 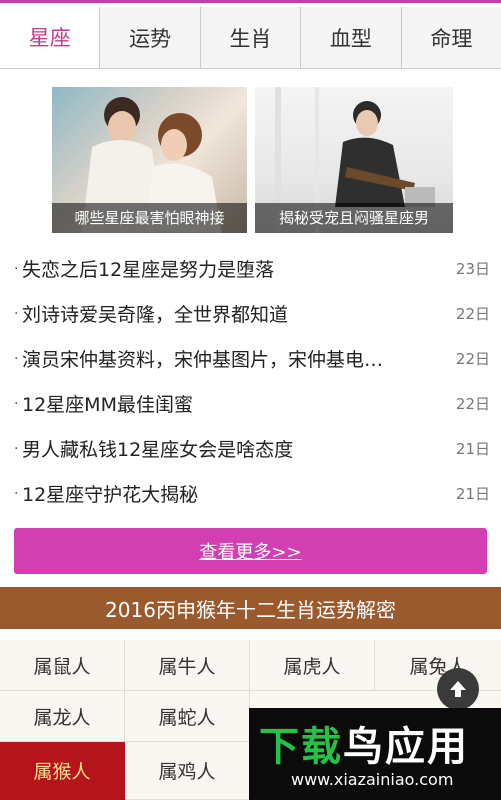 What do you see at coordinates (354, 160) in the screenshot?
I see `featured-card-2: 揭秘受宠且闷骚星座男` at bounding box center [354, 160].